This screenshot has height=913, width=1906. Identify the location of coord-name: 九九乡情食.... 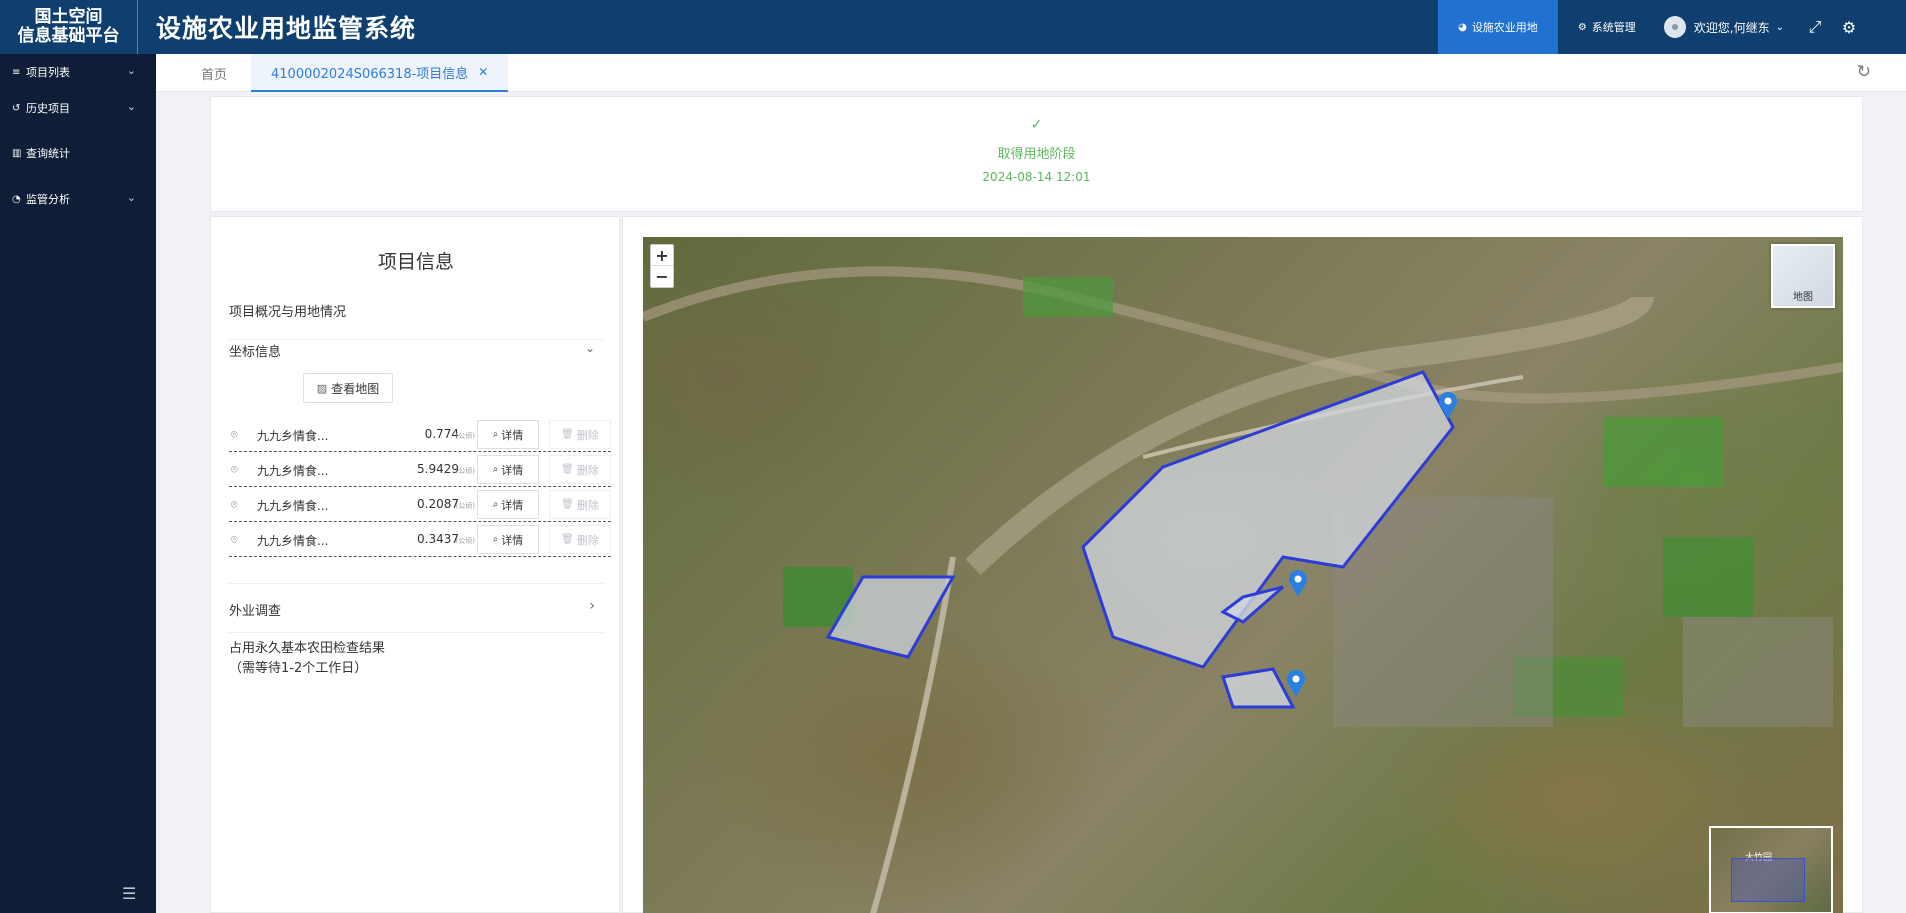
(293, 541).